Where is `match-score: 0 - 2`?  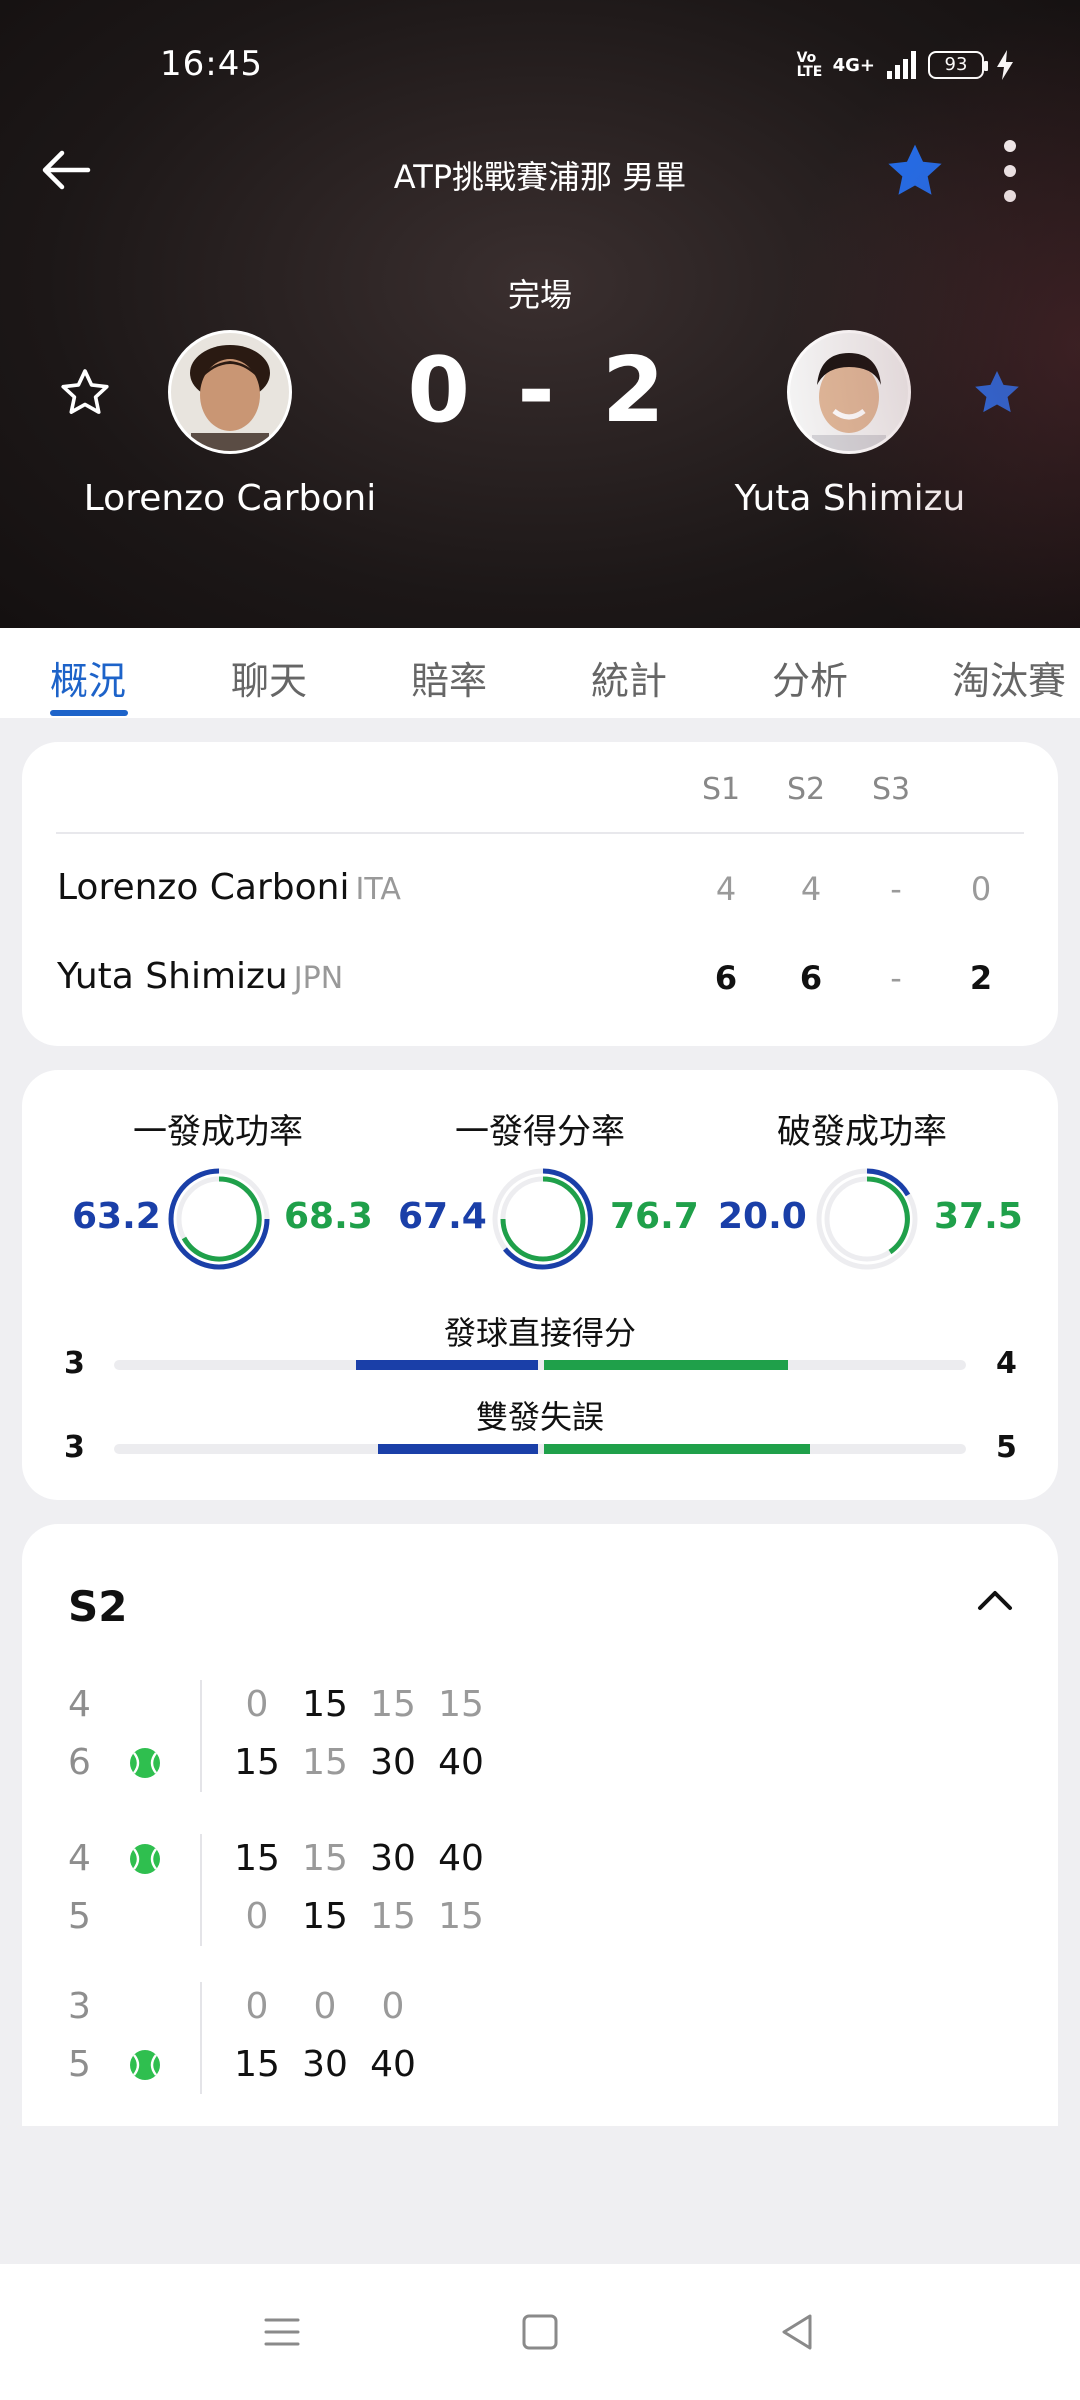
match-score: 0 - 2 is located at coordinates (540, 390).